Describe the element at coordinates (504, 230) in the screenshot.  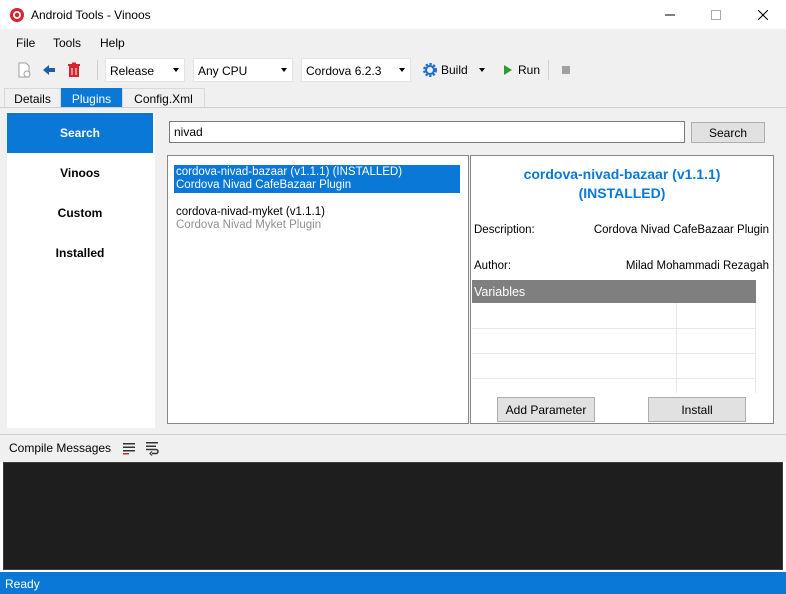
I see `description-label: Description:` at that location.